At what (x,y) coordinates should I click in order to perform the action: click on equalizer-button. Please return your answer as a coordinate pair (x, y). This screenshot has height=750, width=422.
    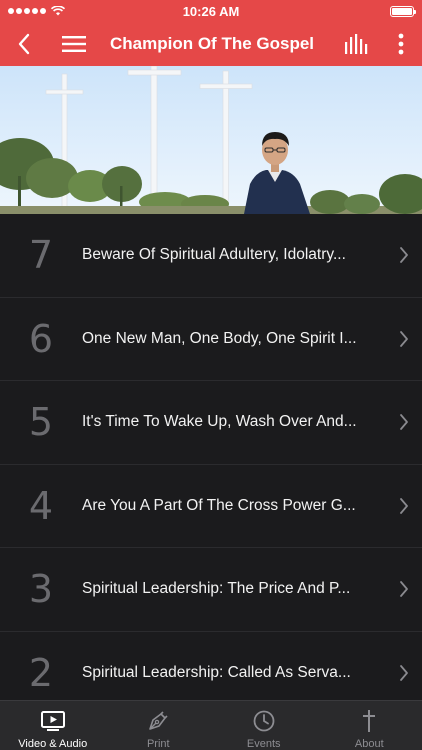
    Looking at the image, I should click on (356, 44).